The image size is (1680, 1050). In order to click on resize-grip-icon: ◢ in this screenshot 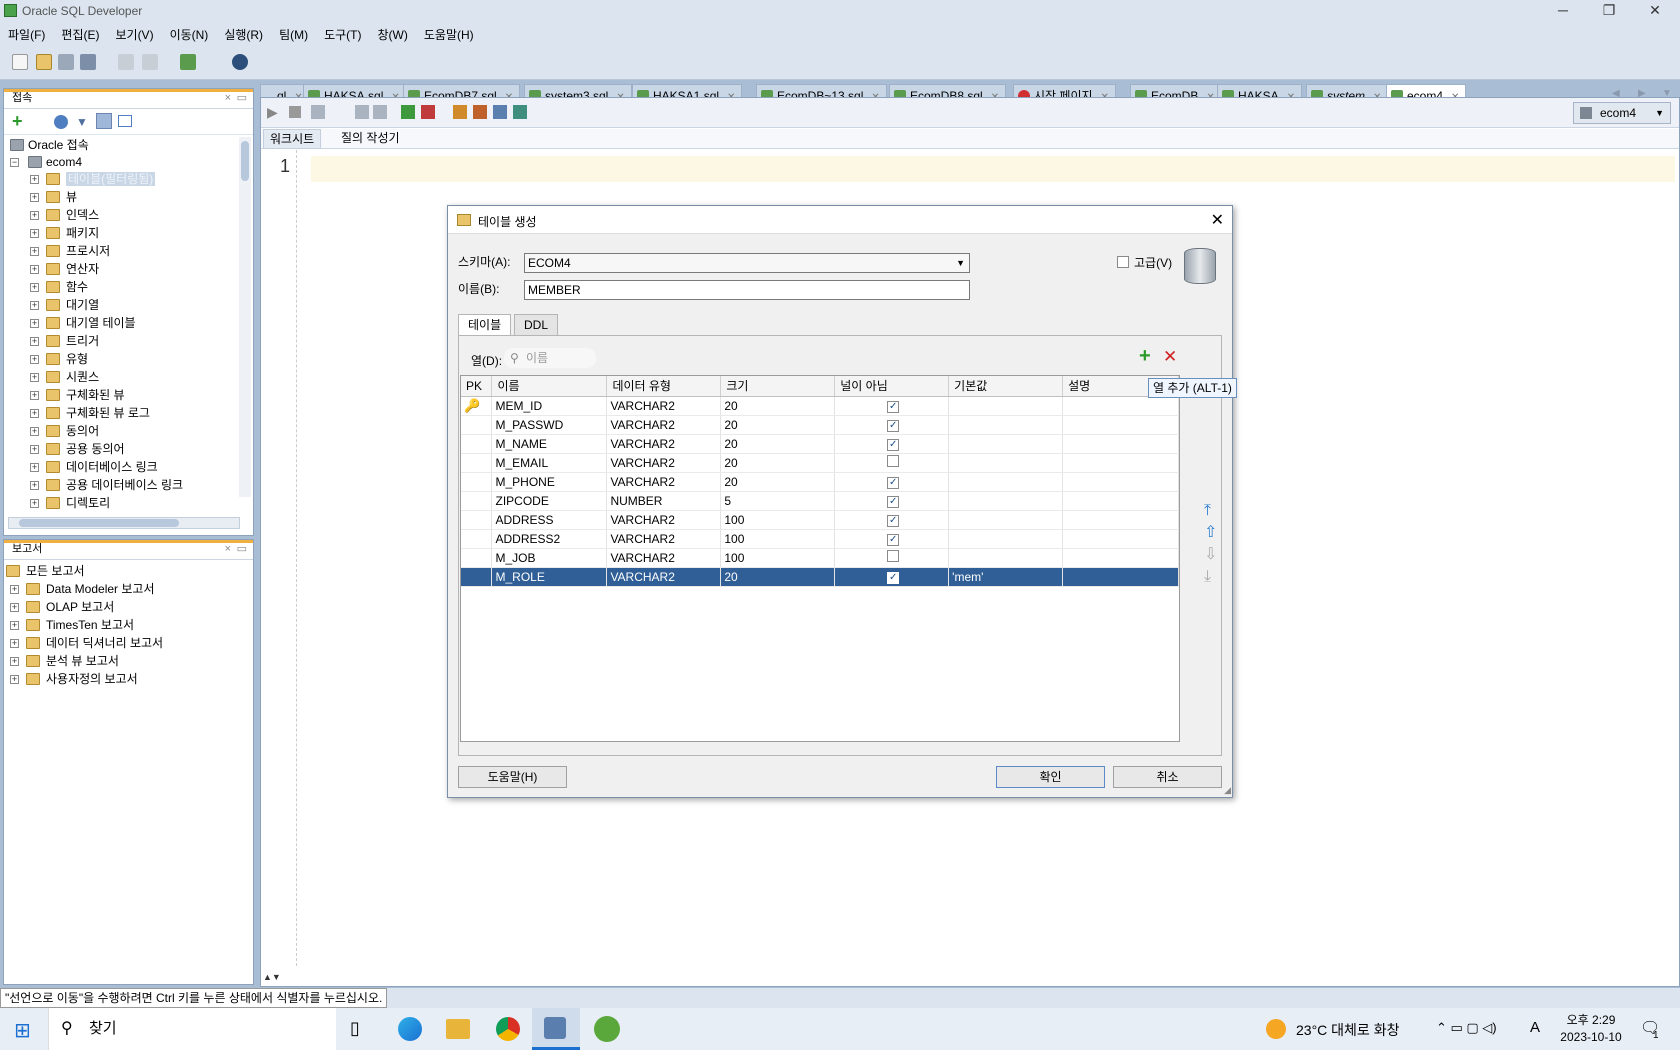, I will do `click(1227, 790)`.